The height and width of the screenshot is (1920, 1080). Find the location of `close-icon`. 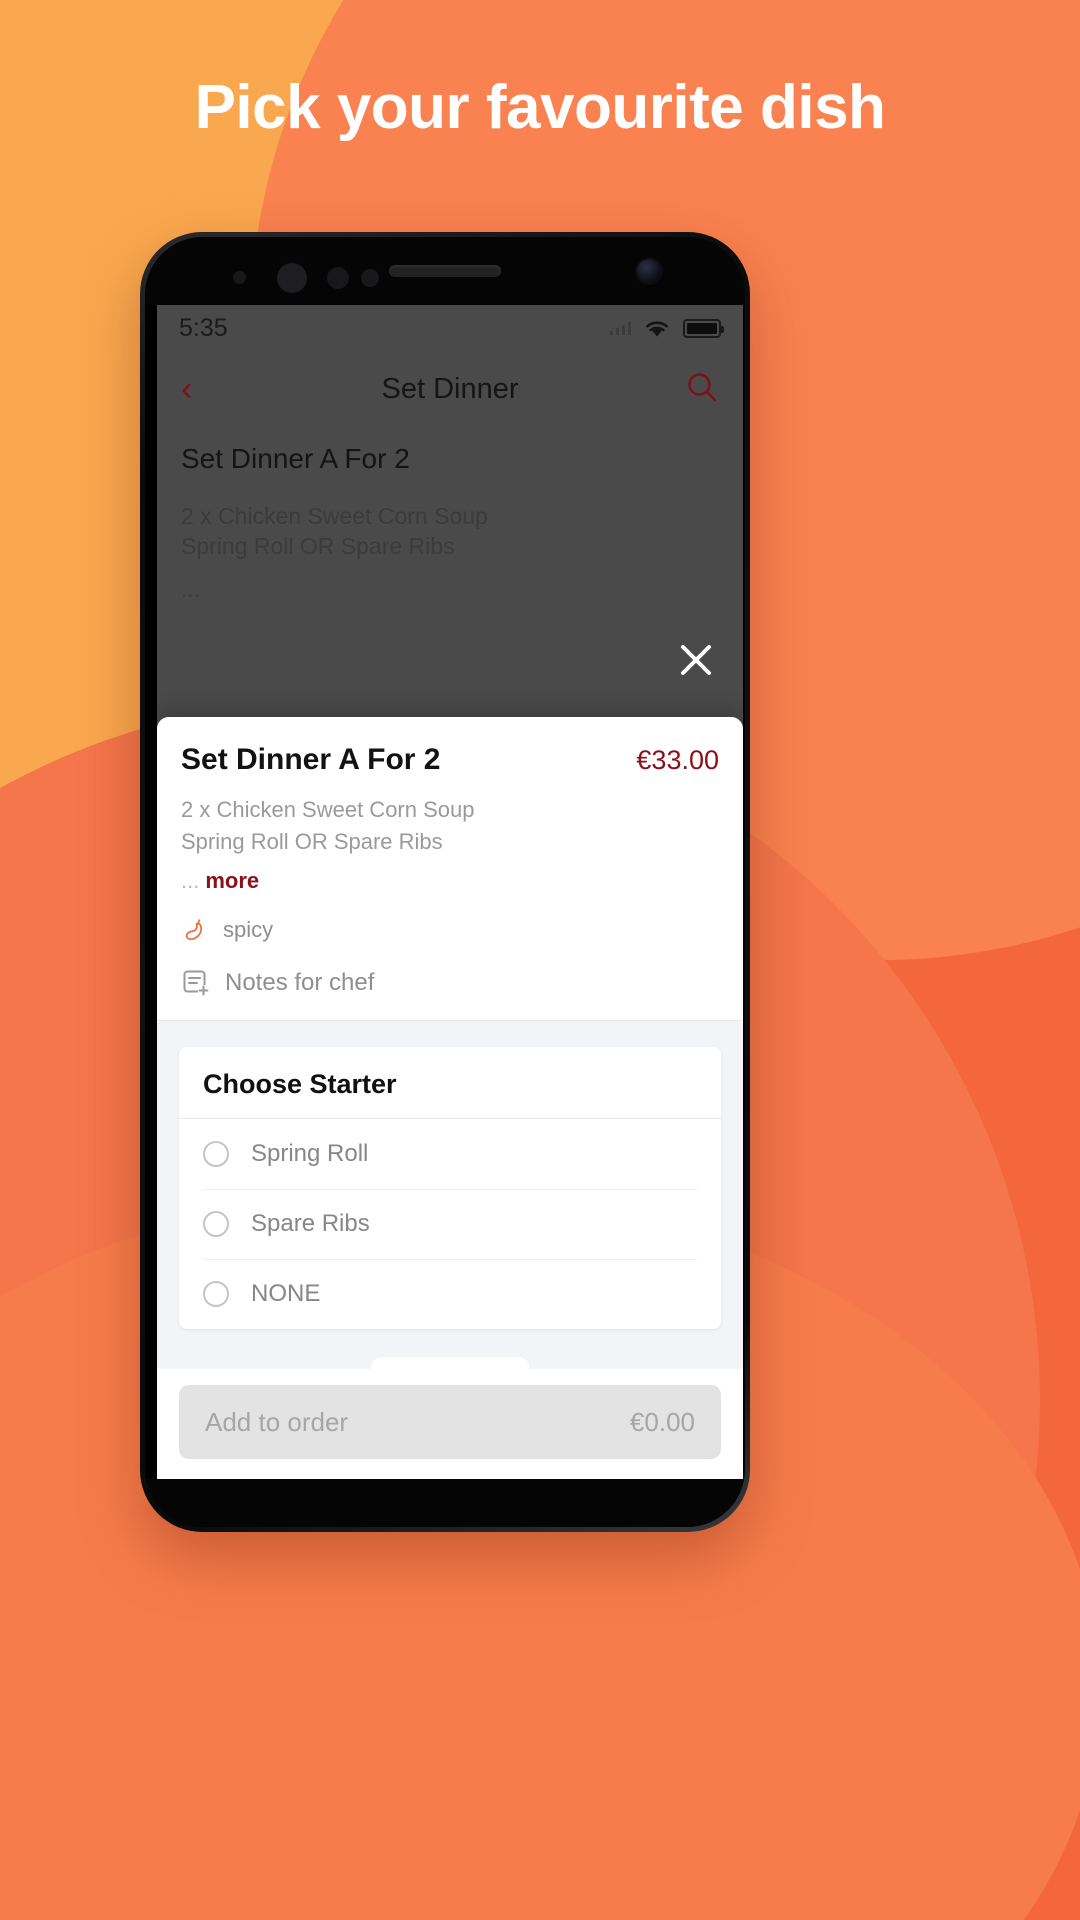

close-icon is located at coordinates (696, 660).